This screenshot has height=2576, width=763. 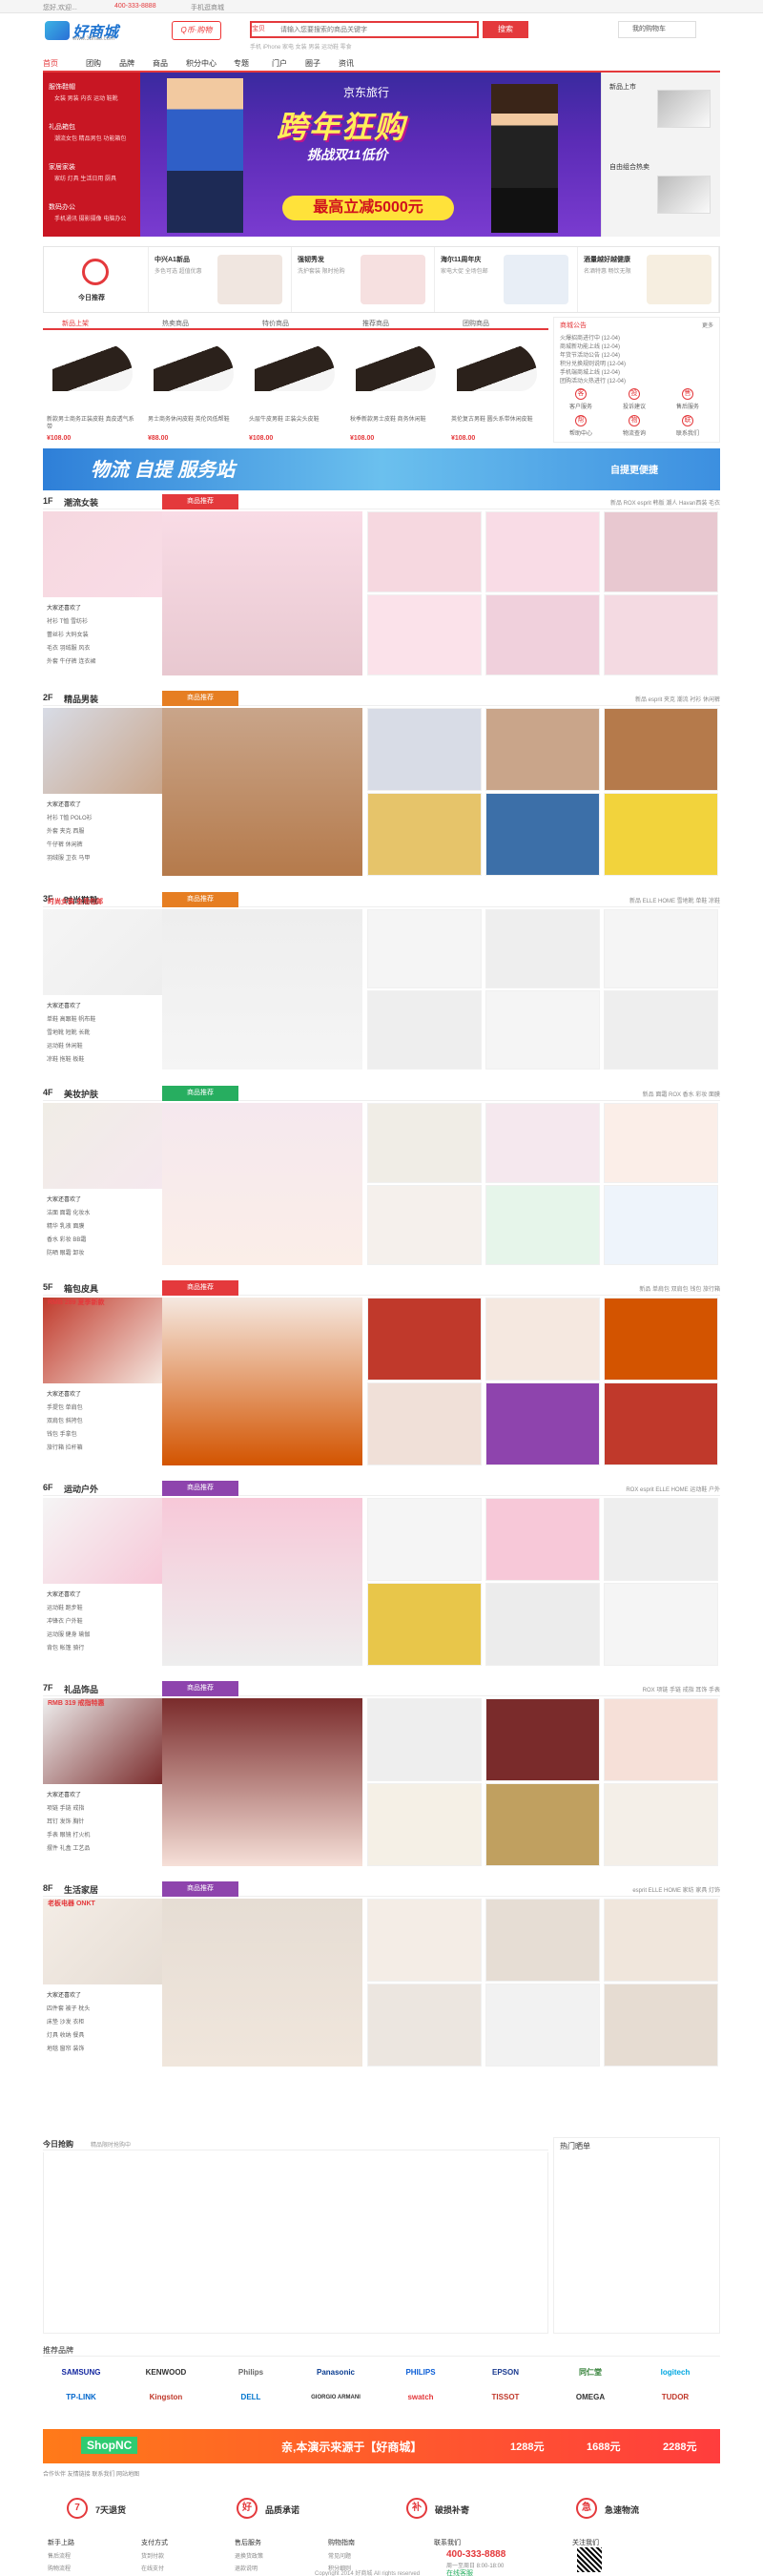 What do you see at coordinates (65, 1058) in the screenshot?
I see `floor-side-link: 凉鞋 拖鞋 板鞋` at bounding box center [65, 1058].